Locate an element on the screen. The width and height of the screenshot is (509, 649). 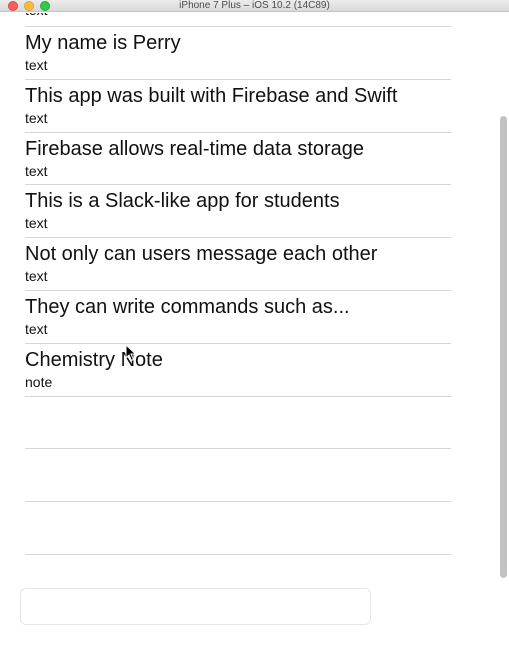
message-type: note is located at coordinates (39, 381).